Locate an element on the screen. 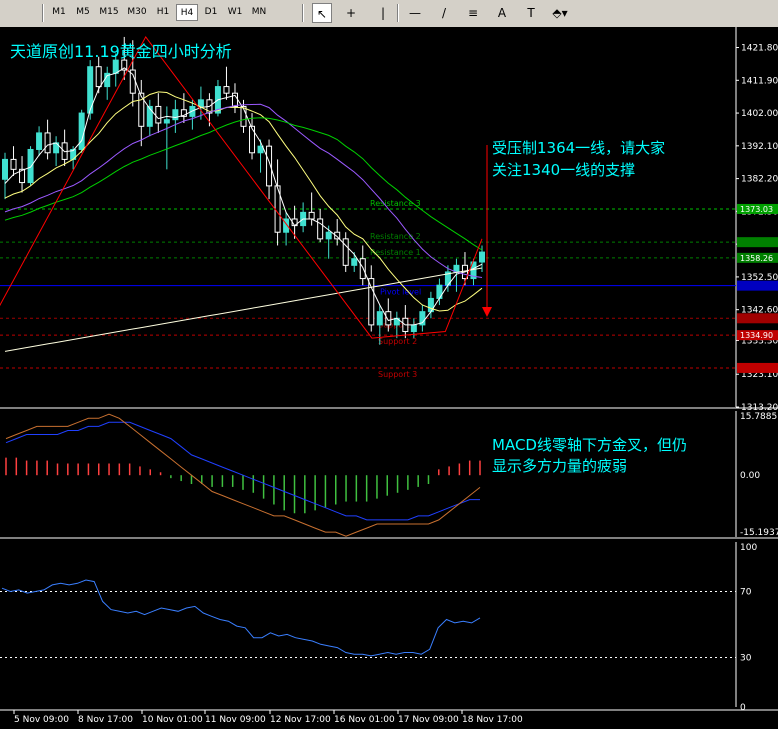 Image resolution: width=778 pixels, height=729 pixels. level-price-tag-label: 1373.03 is located at coordinates (756, 209).